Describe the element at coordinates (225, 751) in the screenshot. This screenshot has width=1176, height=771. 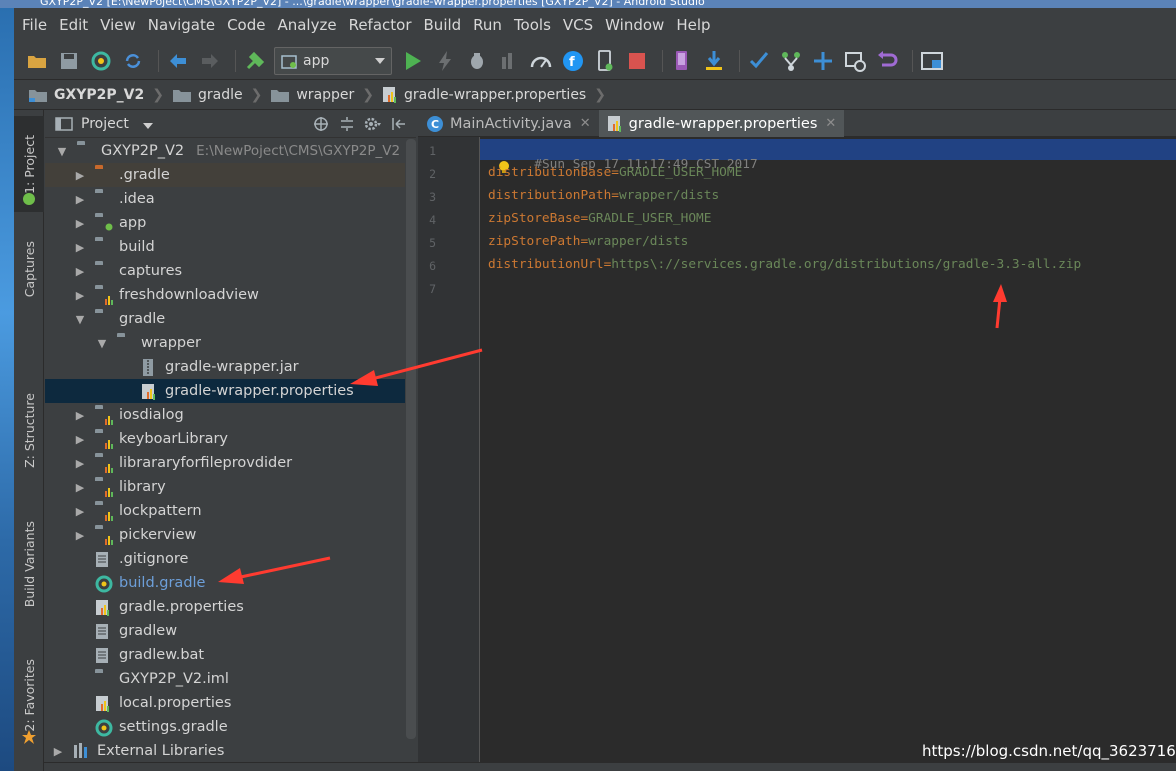
I see `tree-item-external-libraries: ▶ External Libraries` at that location.